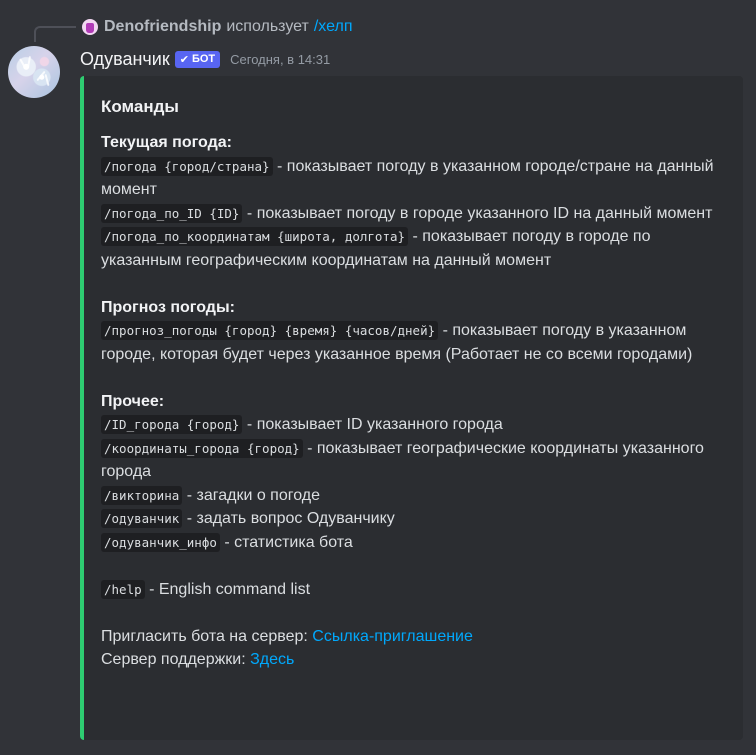 The image size is (756, 755). What do you see at coordinates (142, 495) in the screenshot?
I see `command-code: /викторина` at bounding box center [142, 495].